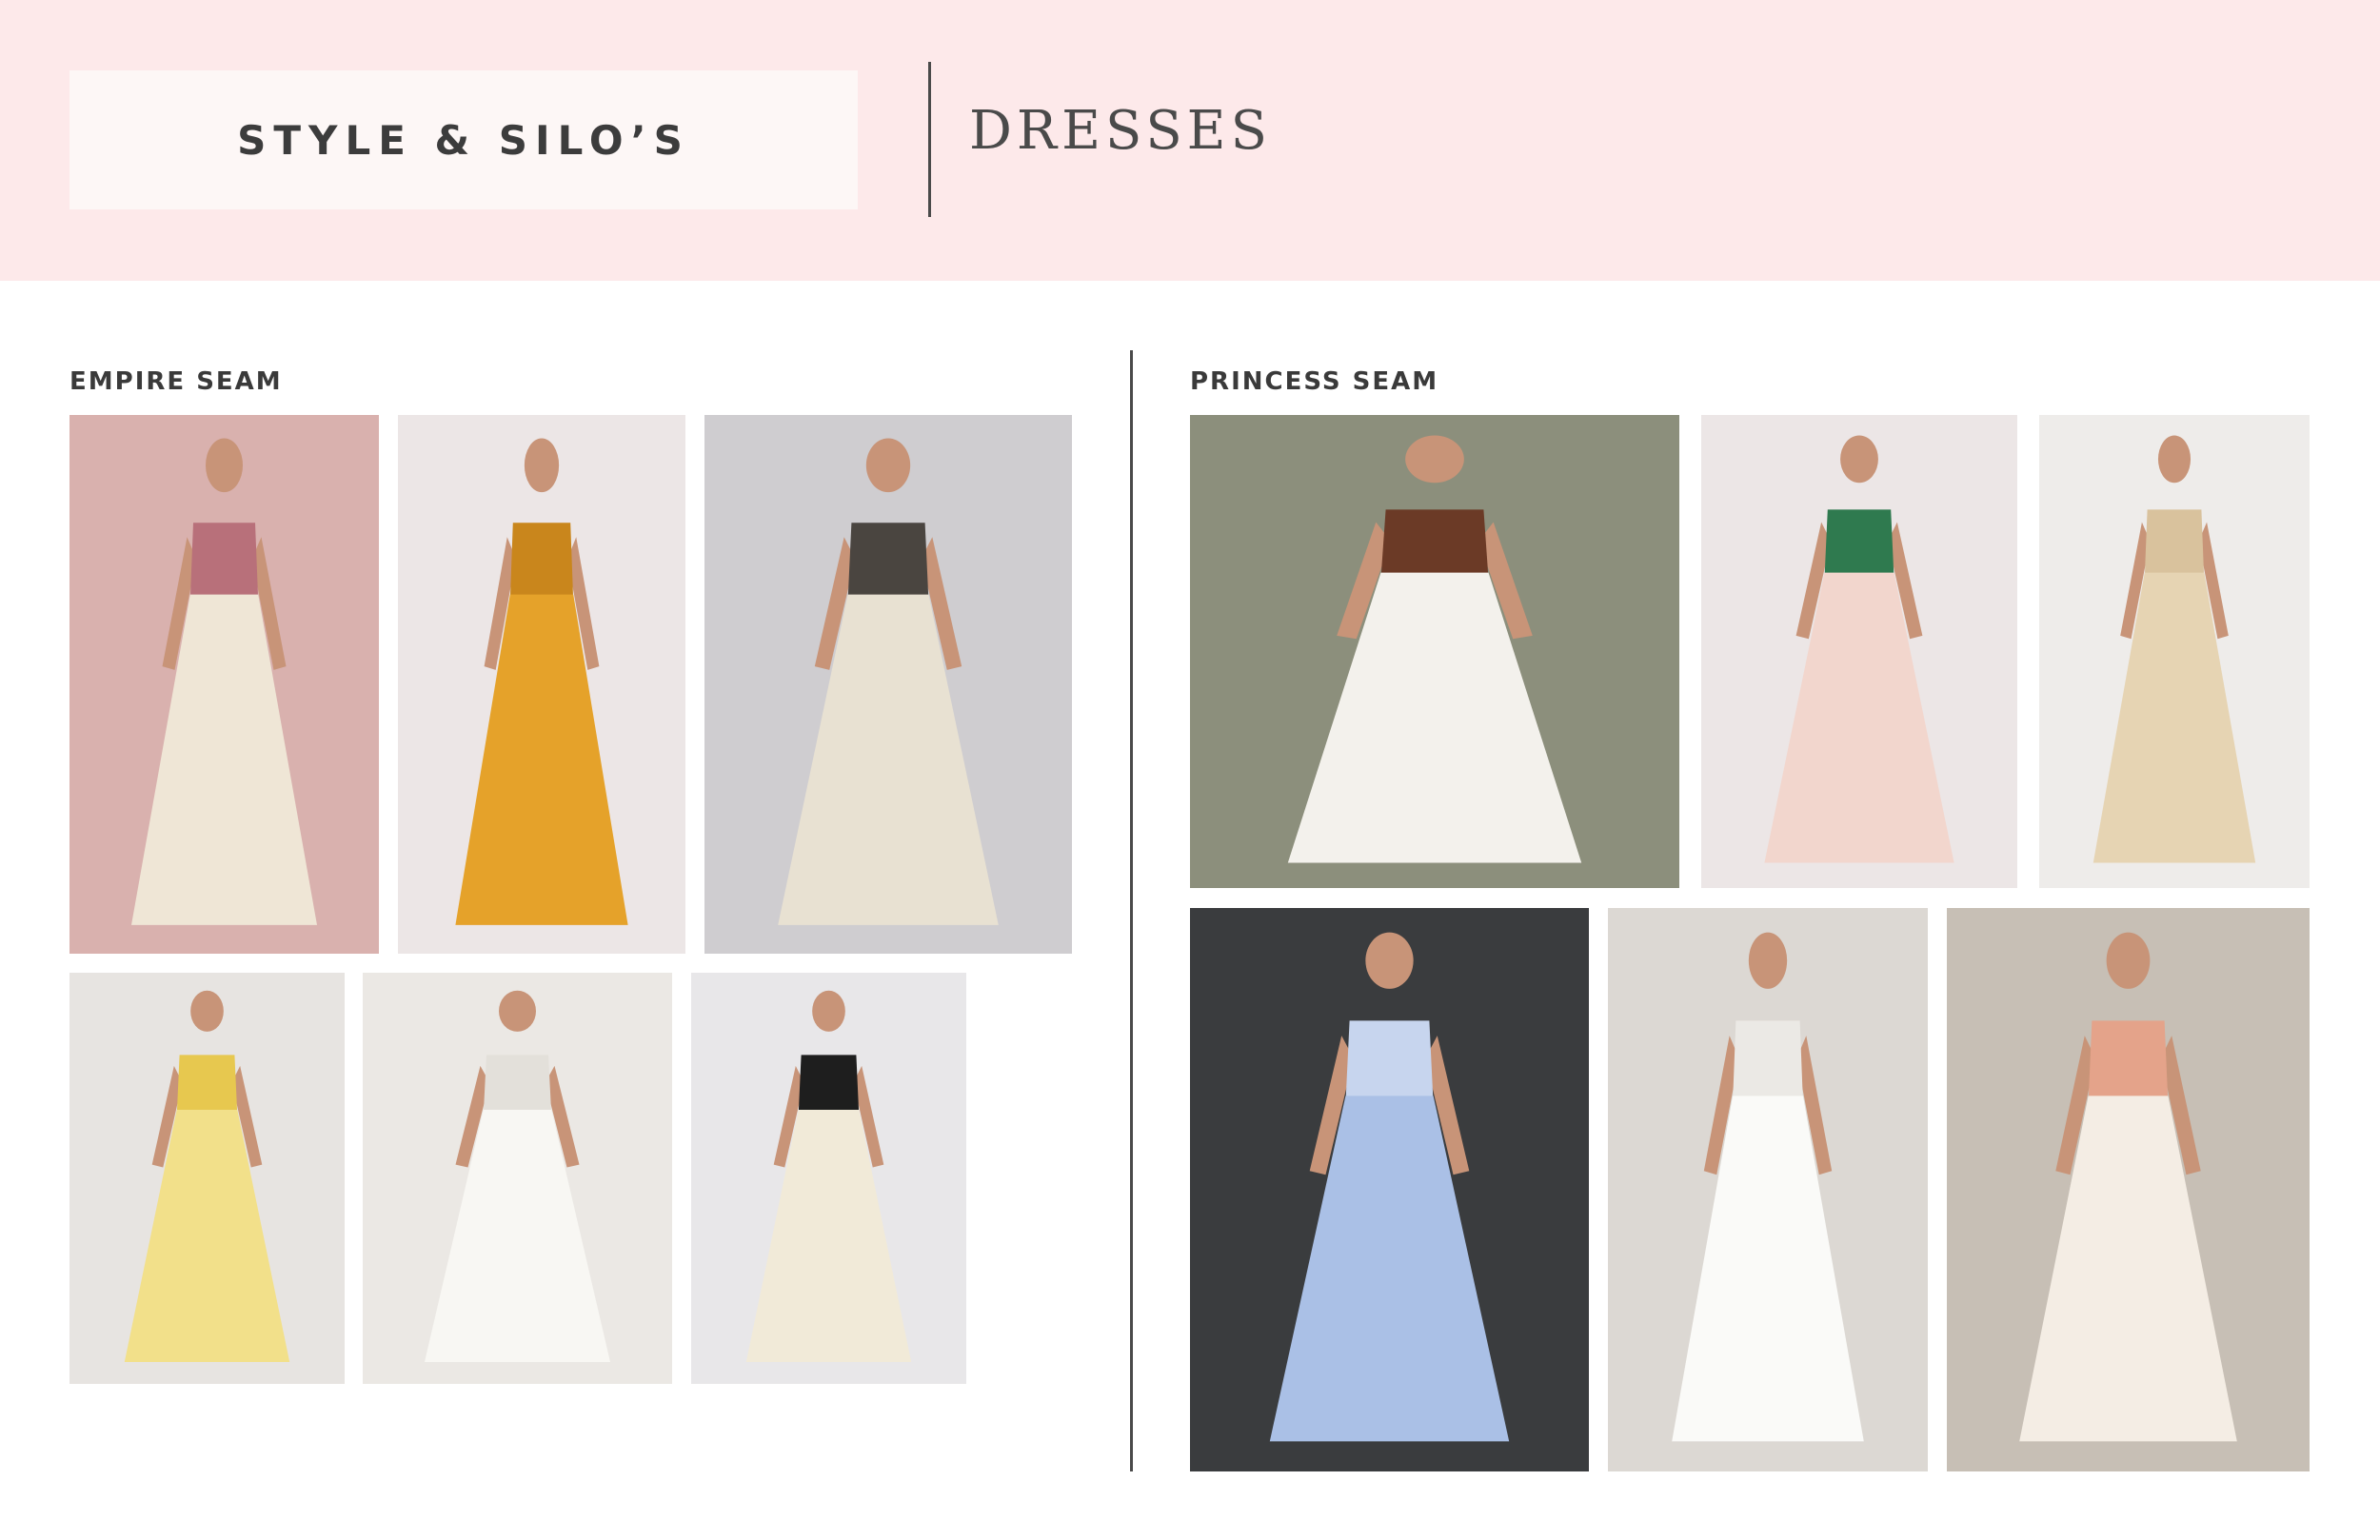 This screenshot has height=1540, width=2380. Describe the element at coordinates (929, 139) in the screenshot. I see `header-divider` at that location.